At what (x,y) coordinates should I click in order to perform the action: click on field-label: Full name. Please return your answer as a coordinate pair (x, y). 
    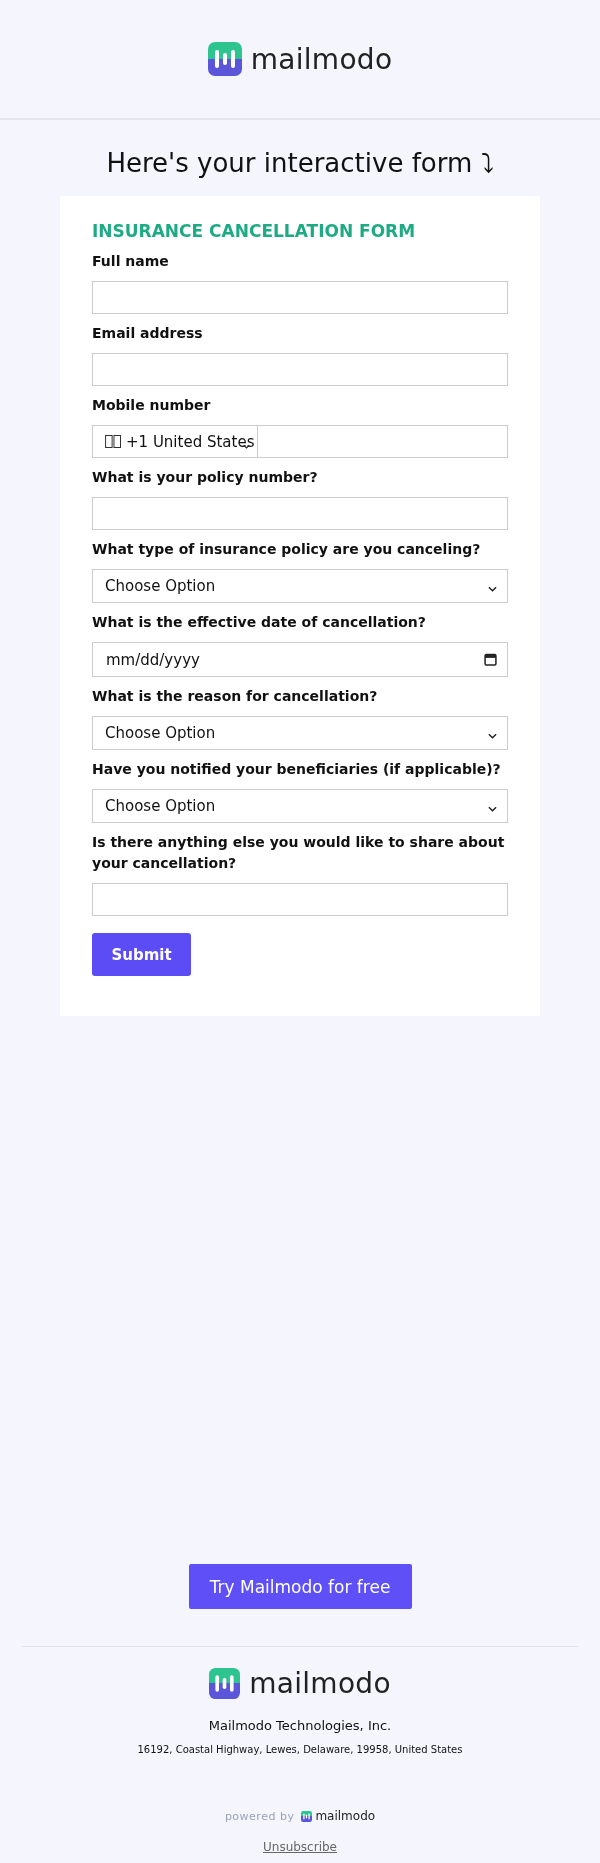
    Looking at the image, I should click on (131, 261).